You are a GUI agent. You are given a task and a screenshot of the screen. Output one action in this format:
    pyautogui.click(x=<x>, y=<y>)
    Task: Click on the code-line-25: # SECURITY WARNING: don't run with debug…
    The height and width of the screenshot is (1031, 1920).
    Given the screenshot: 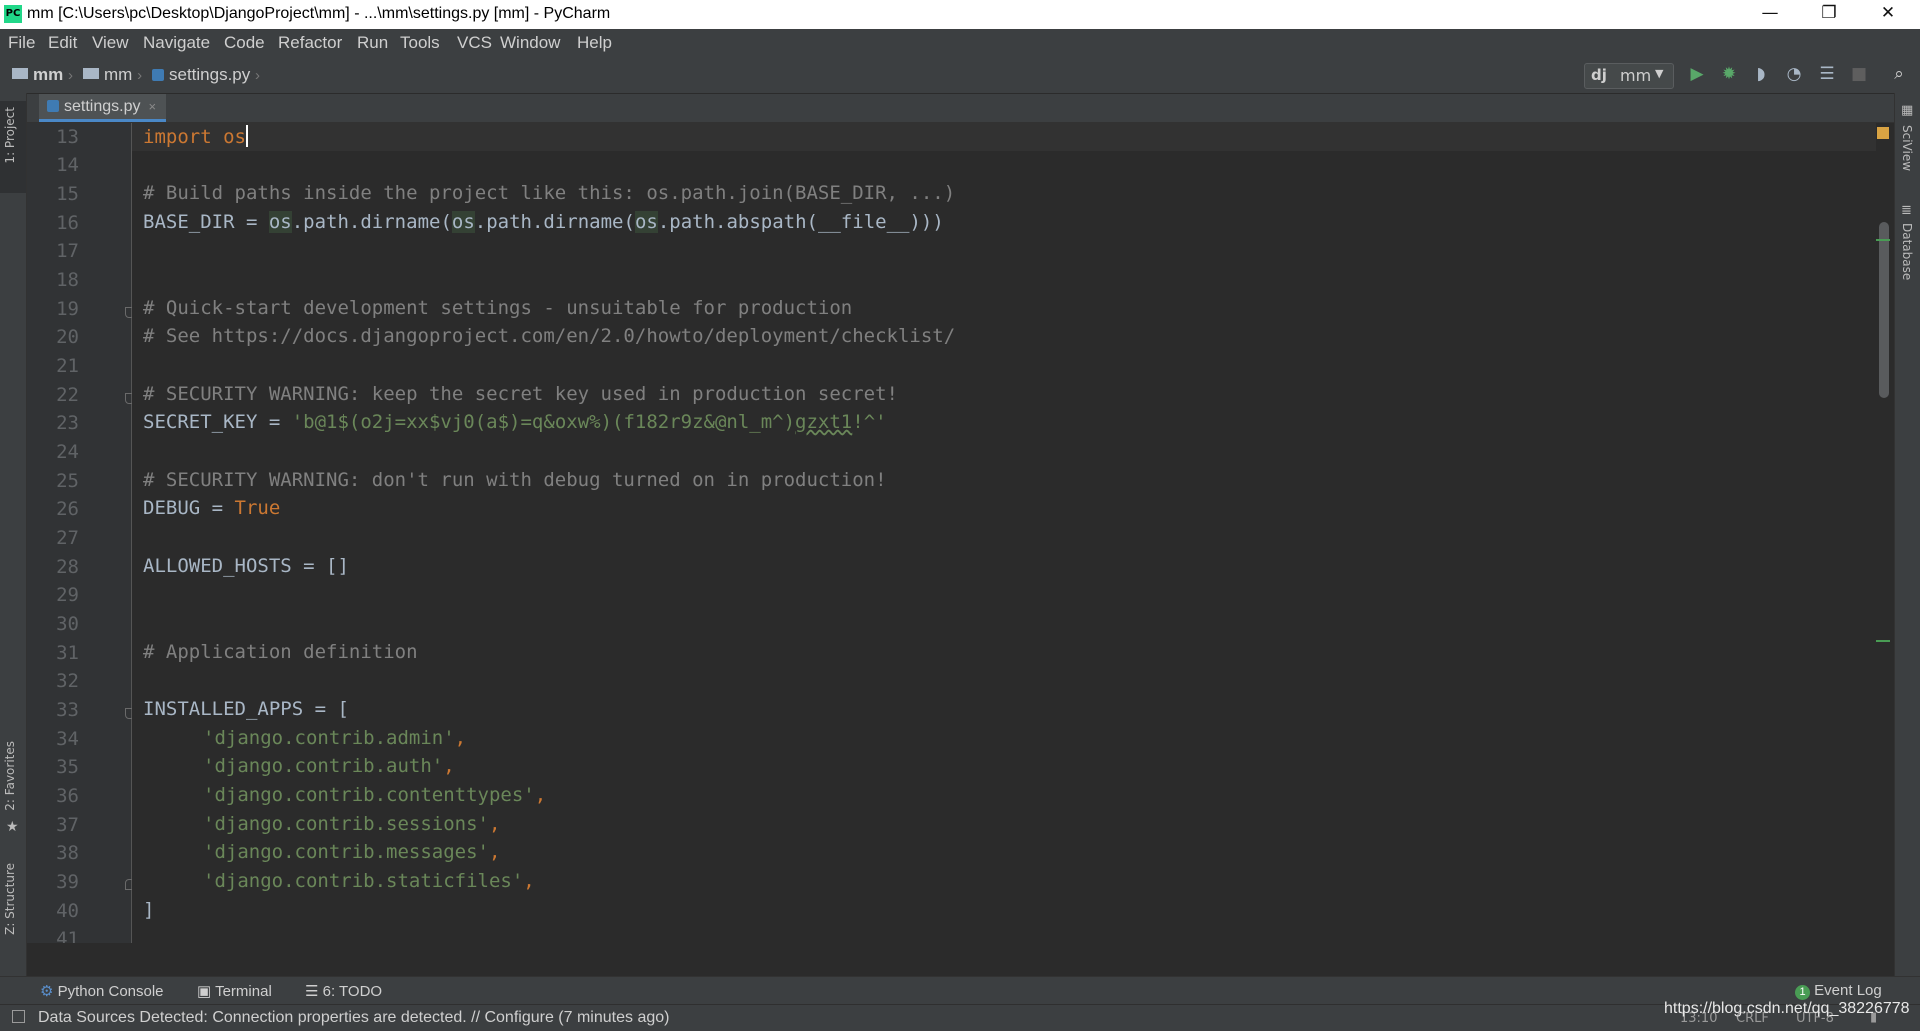 What is the action you would take?
    pyautogui.click(x=515, y=480)
    